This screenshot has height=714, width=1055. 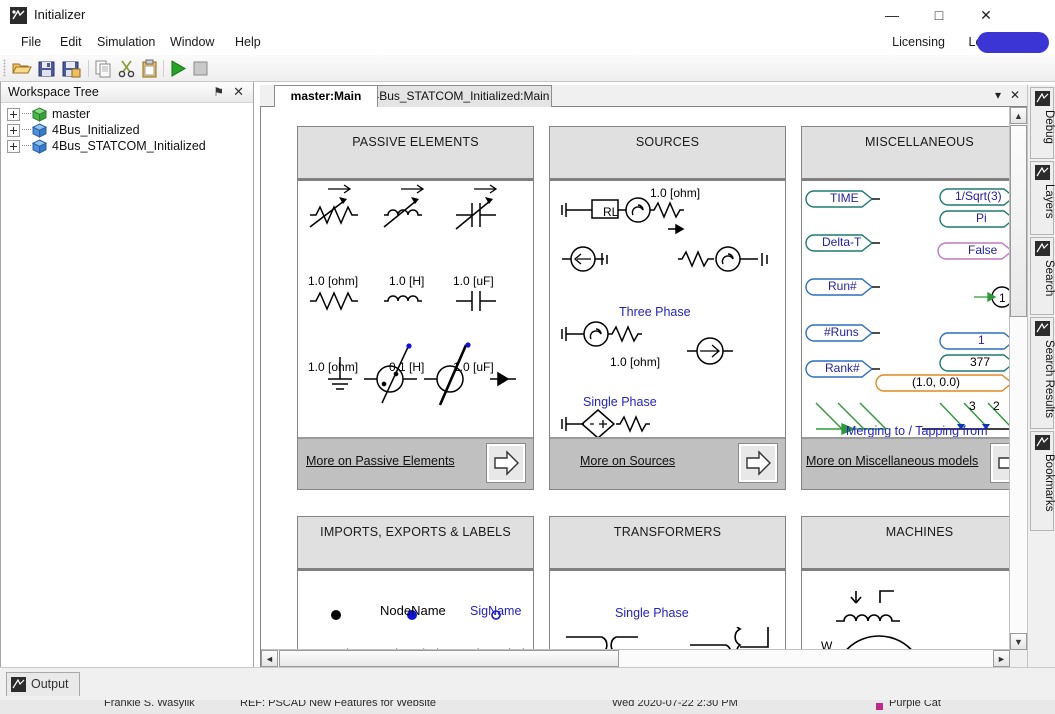 What do you see at coordinates (915, 704) in the screenshot?
I see `strip-col-4: Purple Cat` at bounding box center [915, 704].